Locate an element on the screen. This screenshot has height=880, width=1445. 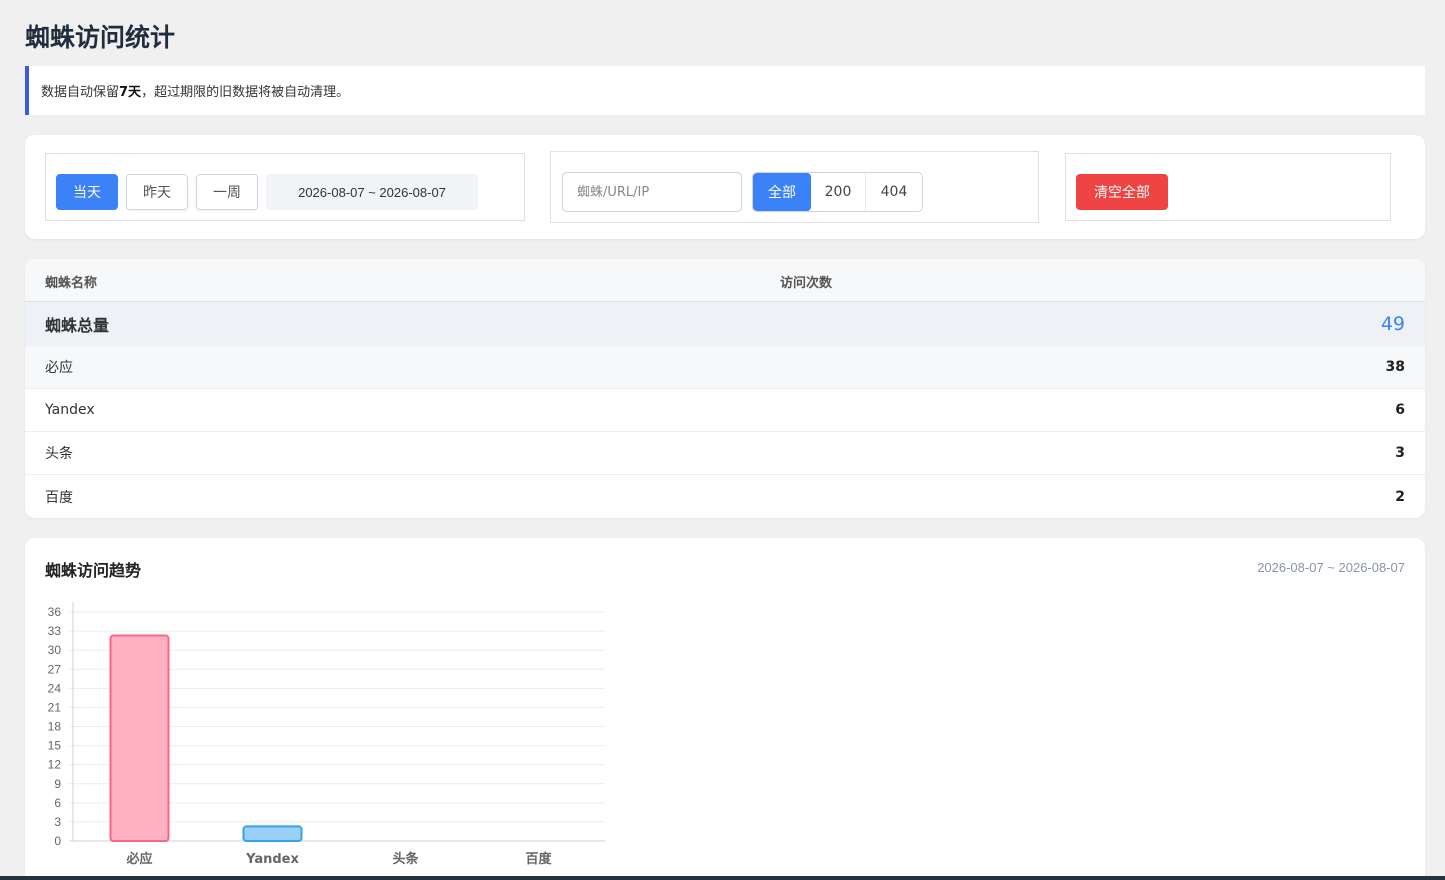
x-tick-label: 百度 is located at coordinates (538, 859).